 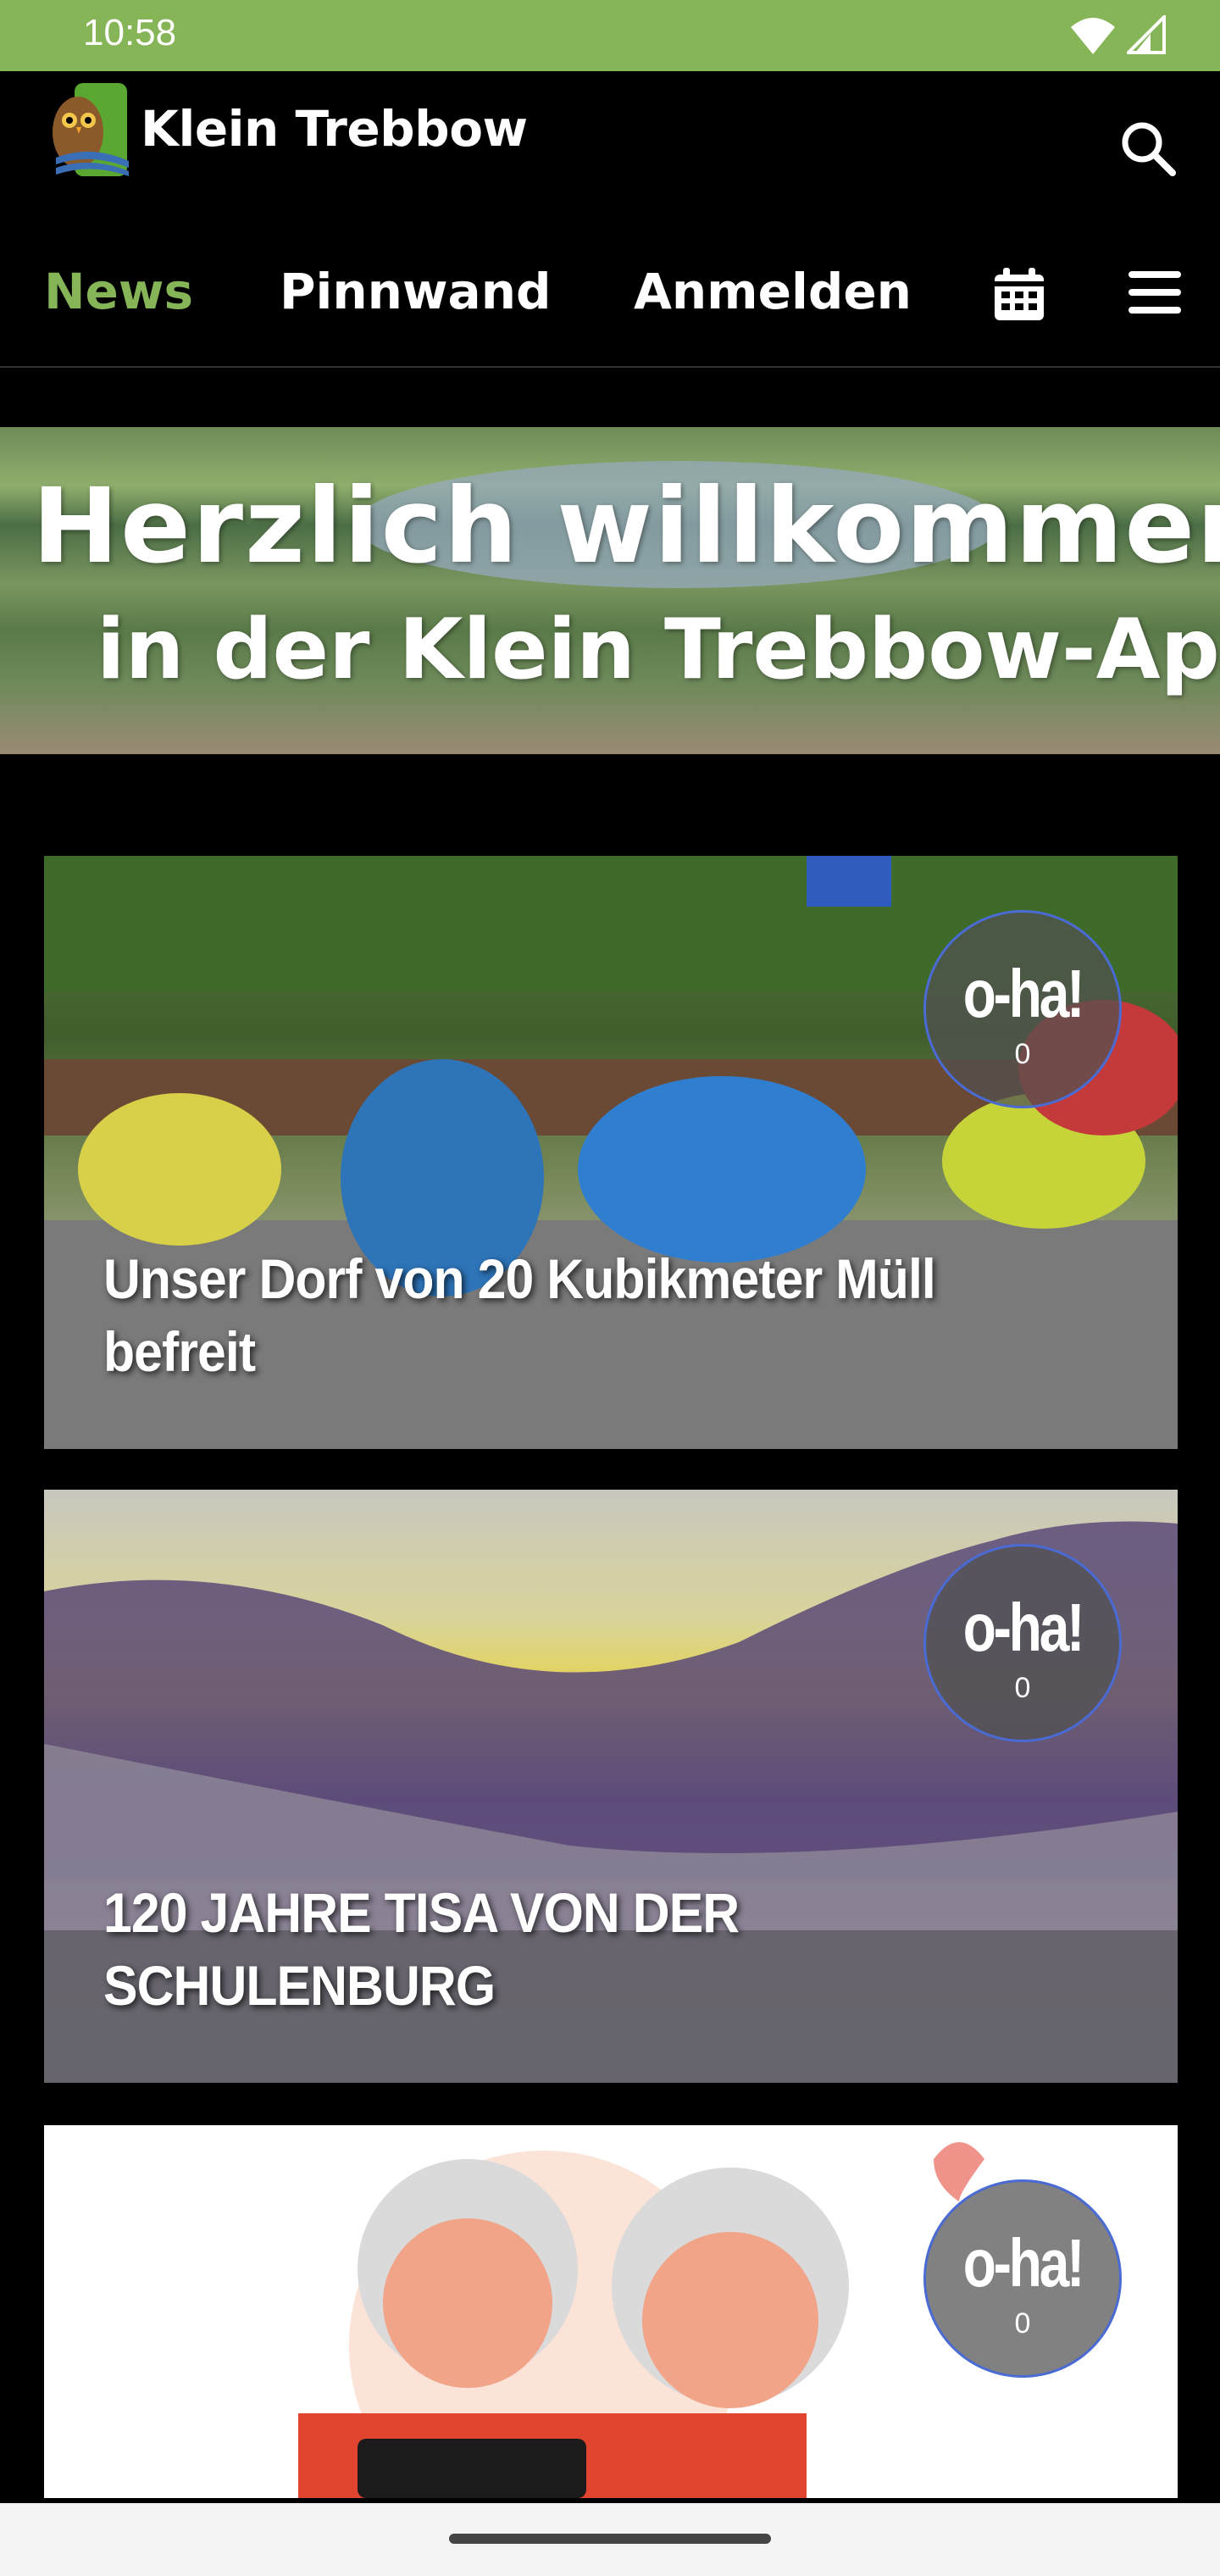 What do you see at coordinates (1019, 294) in the screenshot?
I see `calendar-icon` at bounding box center [1019, 294].